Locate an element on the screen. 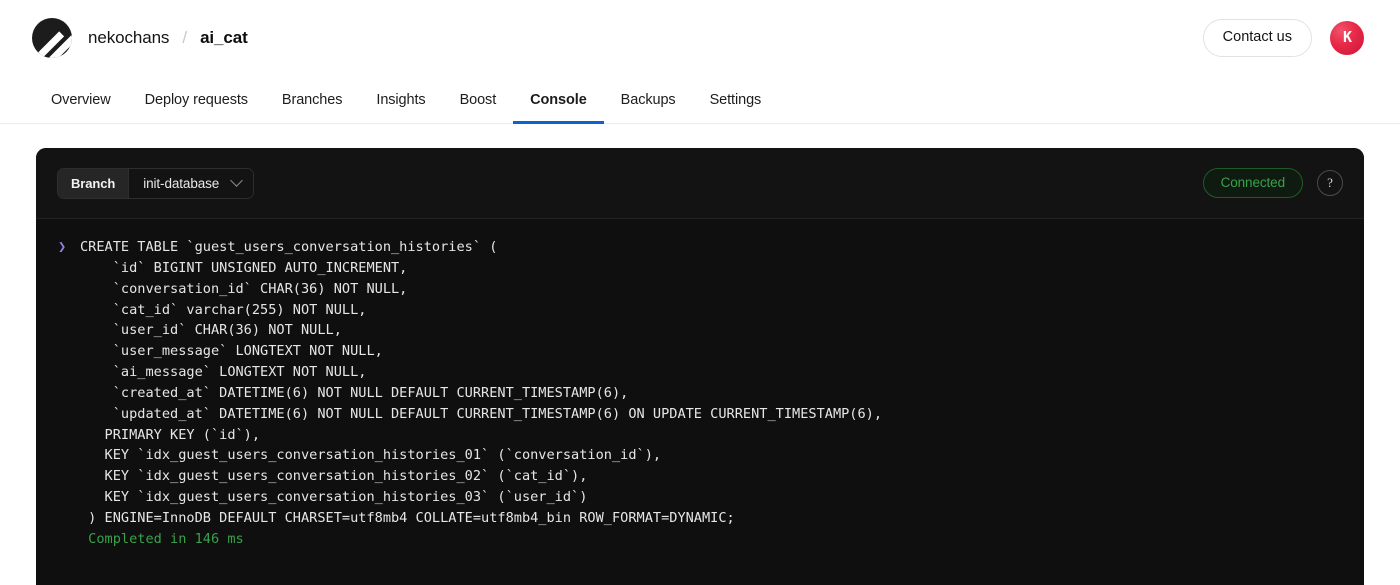 This screenshot has height=585, width=1400. app-header: nekochans / ai_cat Contact us K is located at coordinates (700, 38).